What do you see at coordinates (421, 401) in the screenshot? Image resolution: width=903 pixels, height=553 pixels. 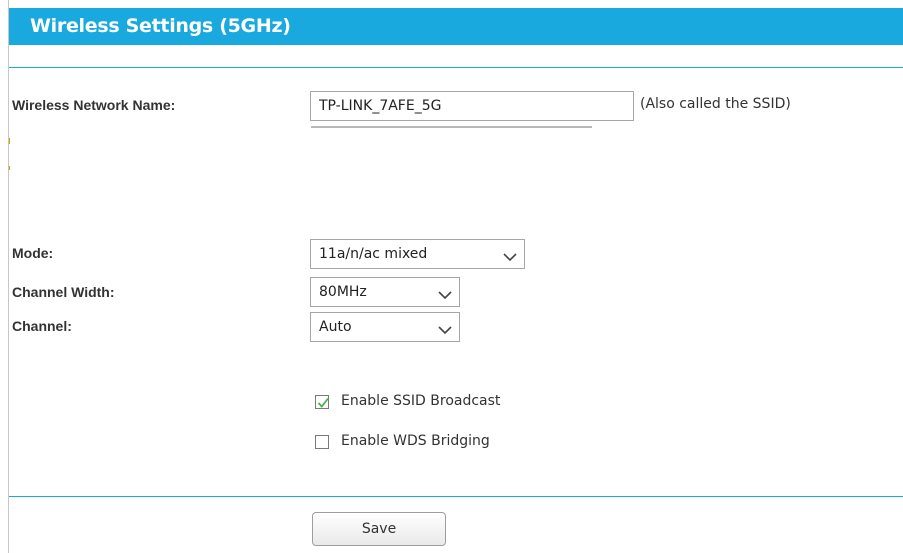 I see `ssid-broadcast-label: Enable SSID Broadcast` at bounding box center [421, 401].